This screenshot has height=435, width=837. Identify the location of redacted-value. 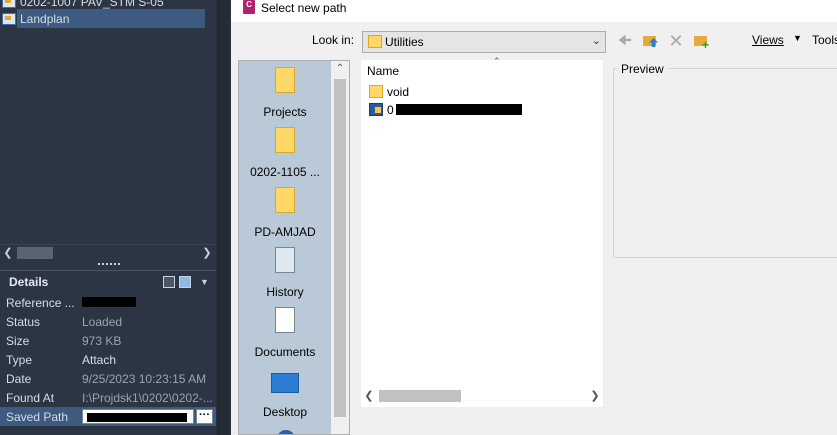
(137, 417).